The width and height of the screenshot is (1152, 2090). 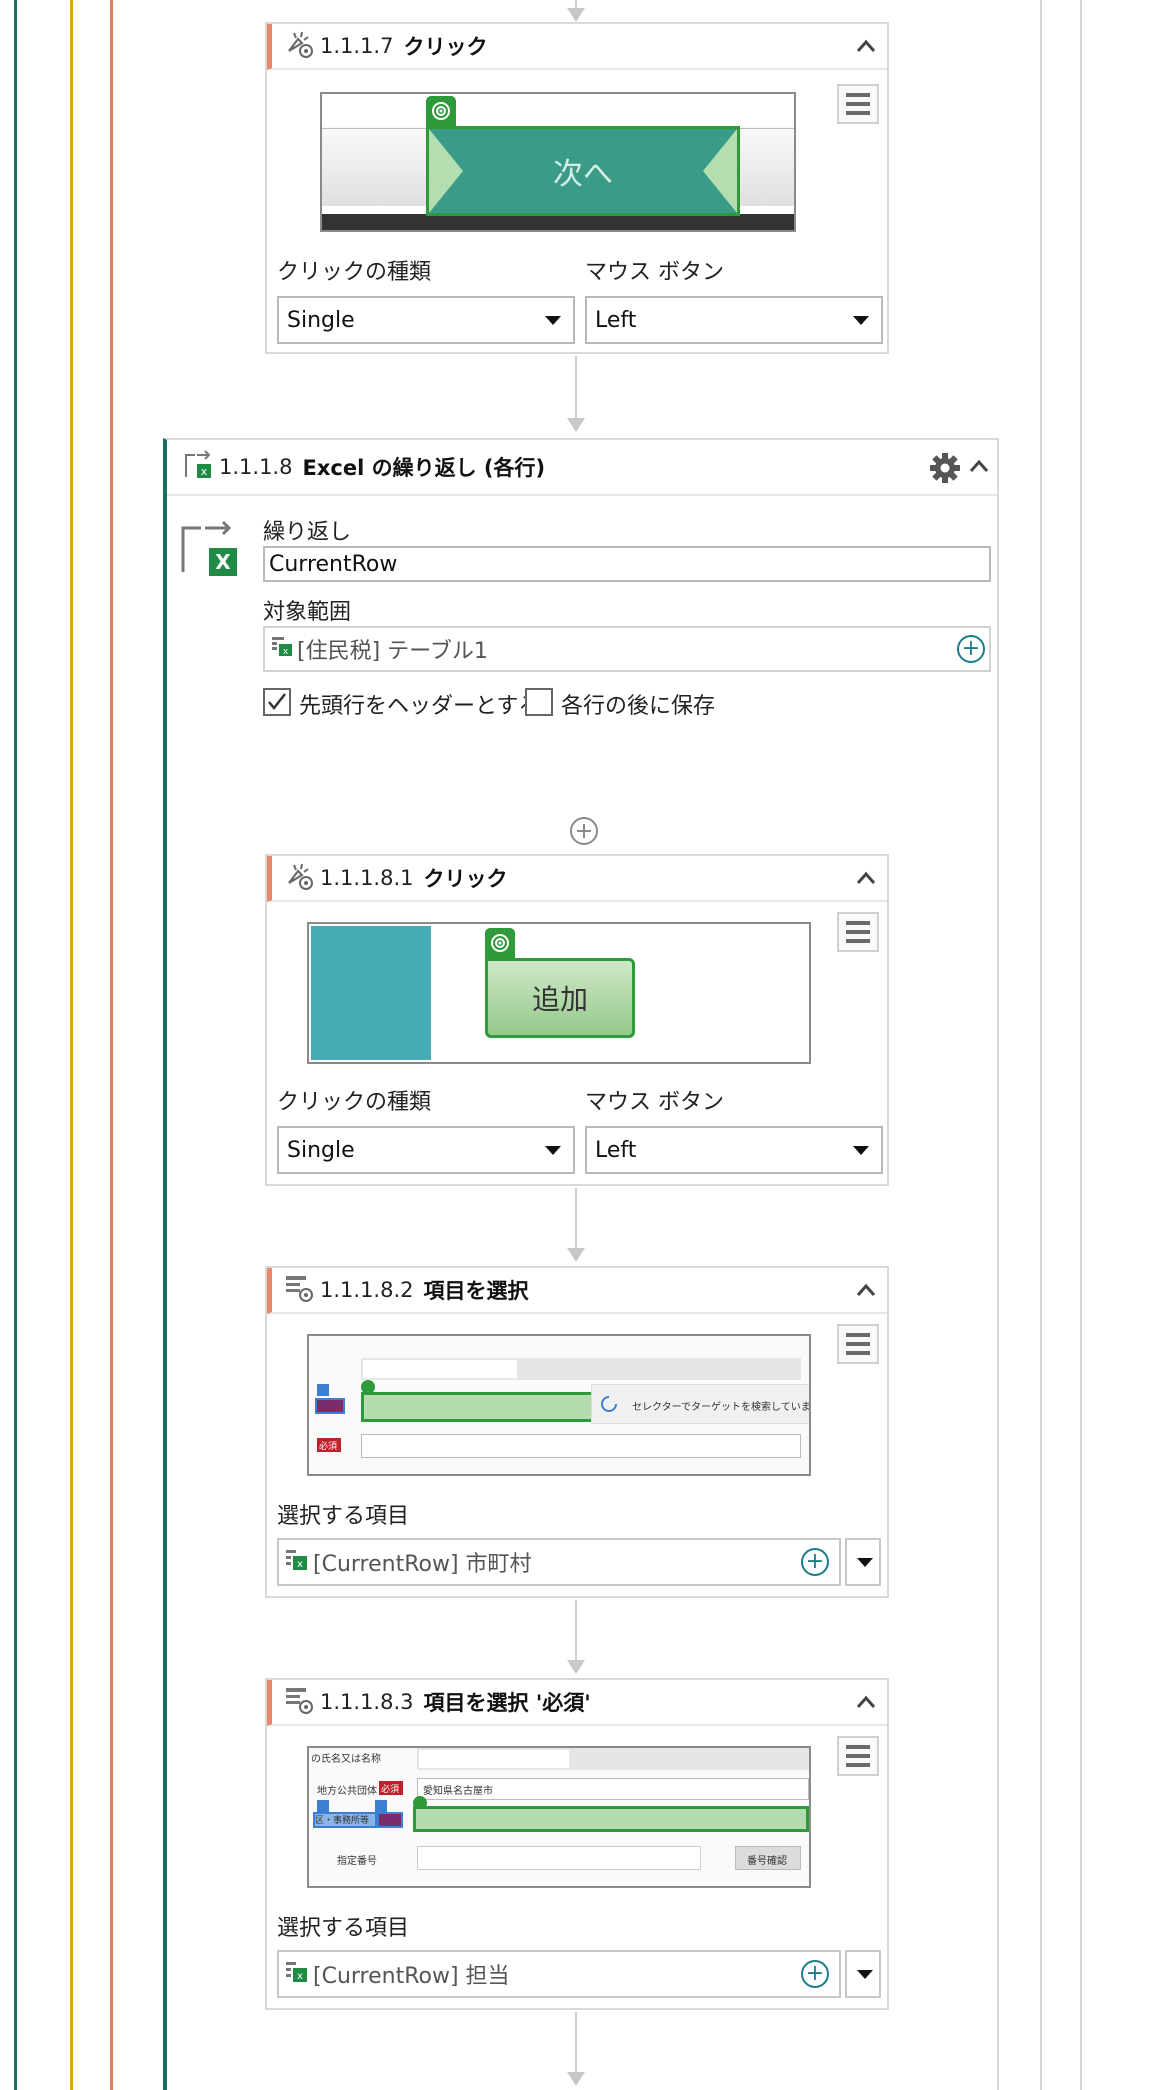 What do you see at coordinates (577, 47) in the screenshot?
I see `activity-header: 1.1.1.7 クリック` at bounding box center [577, 47].